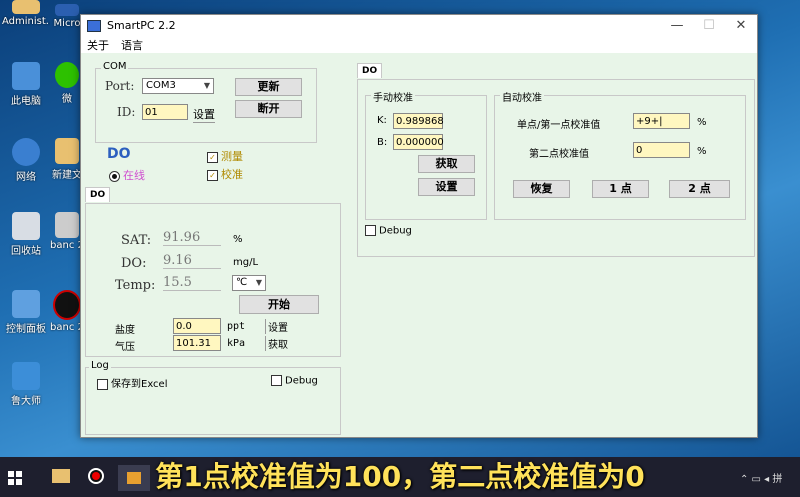  I want to click on pressure-label: 气压, so click(125, 347).